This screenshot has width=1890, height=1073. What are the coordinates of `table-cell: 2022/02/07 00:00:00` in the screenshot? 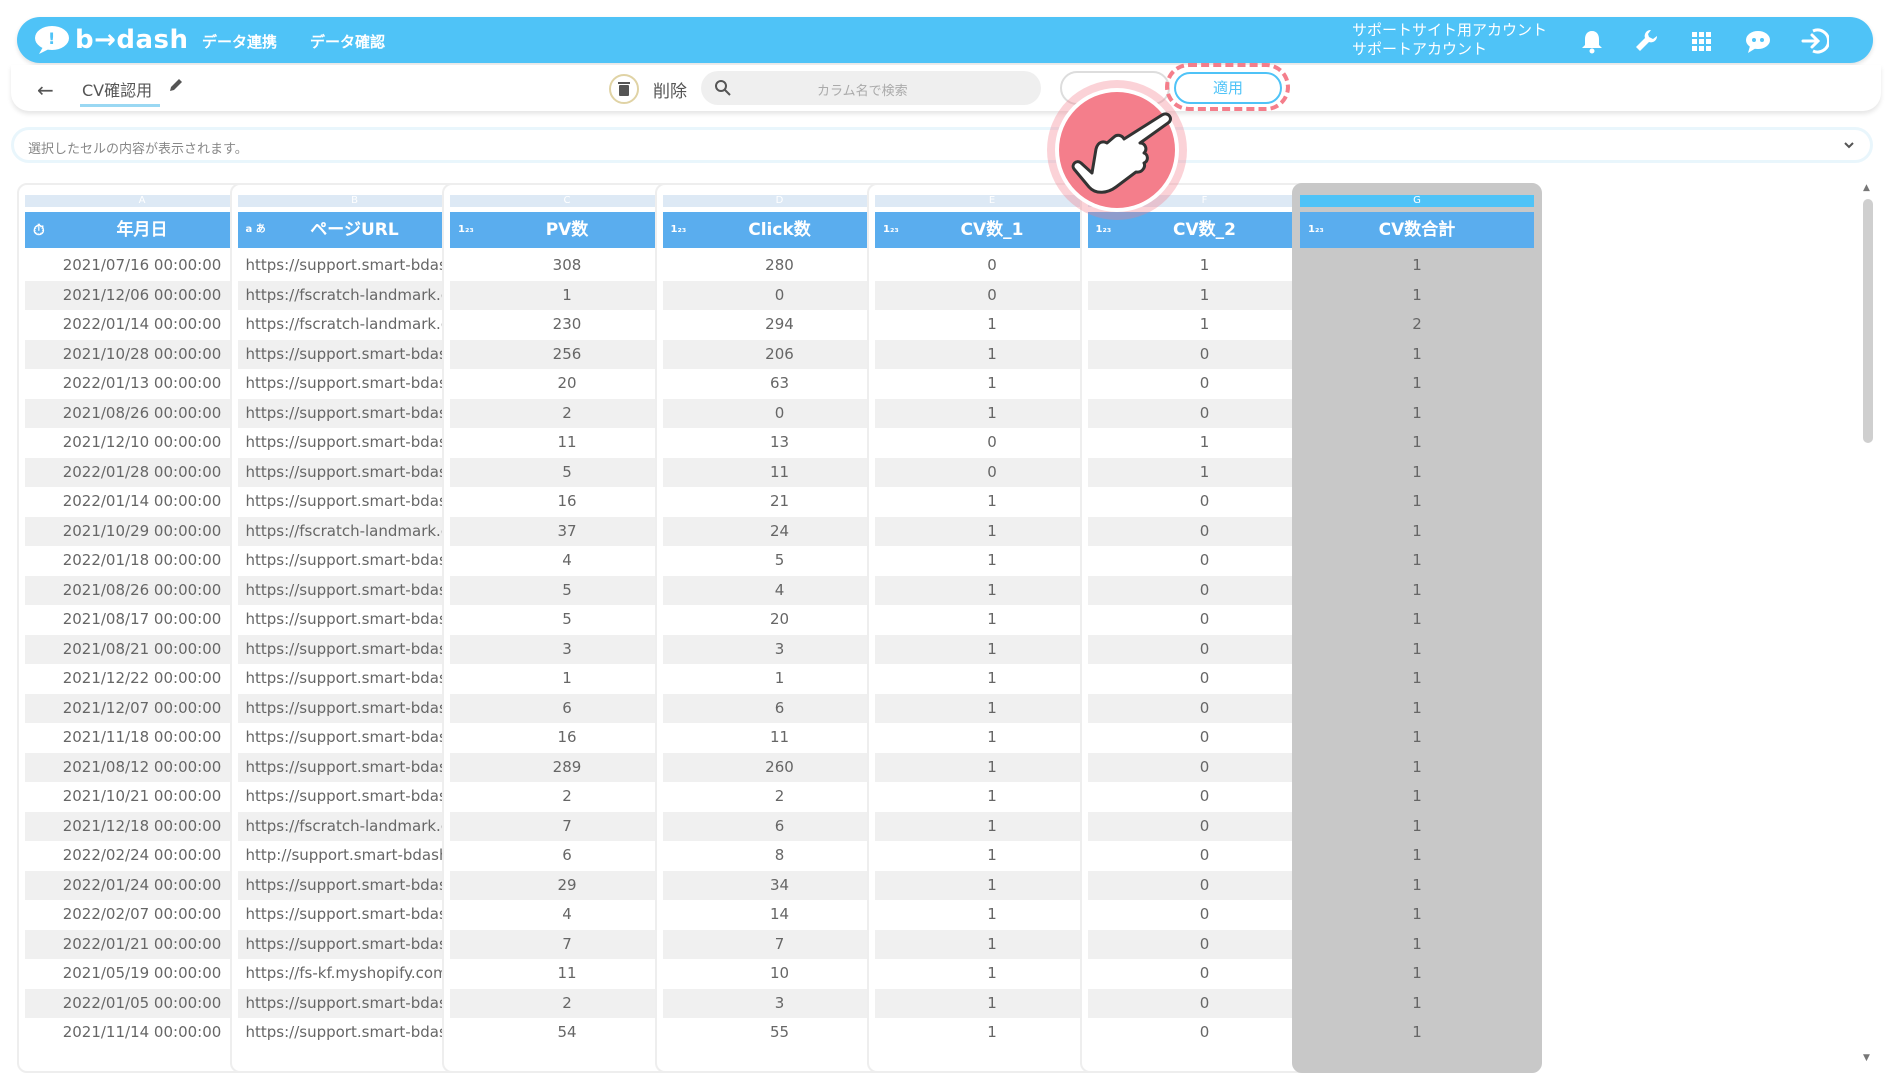 It's located at (142, 915).